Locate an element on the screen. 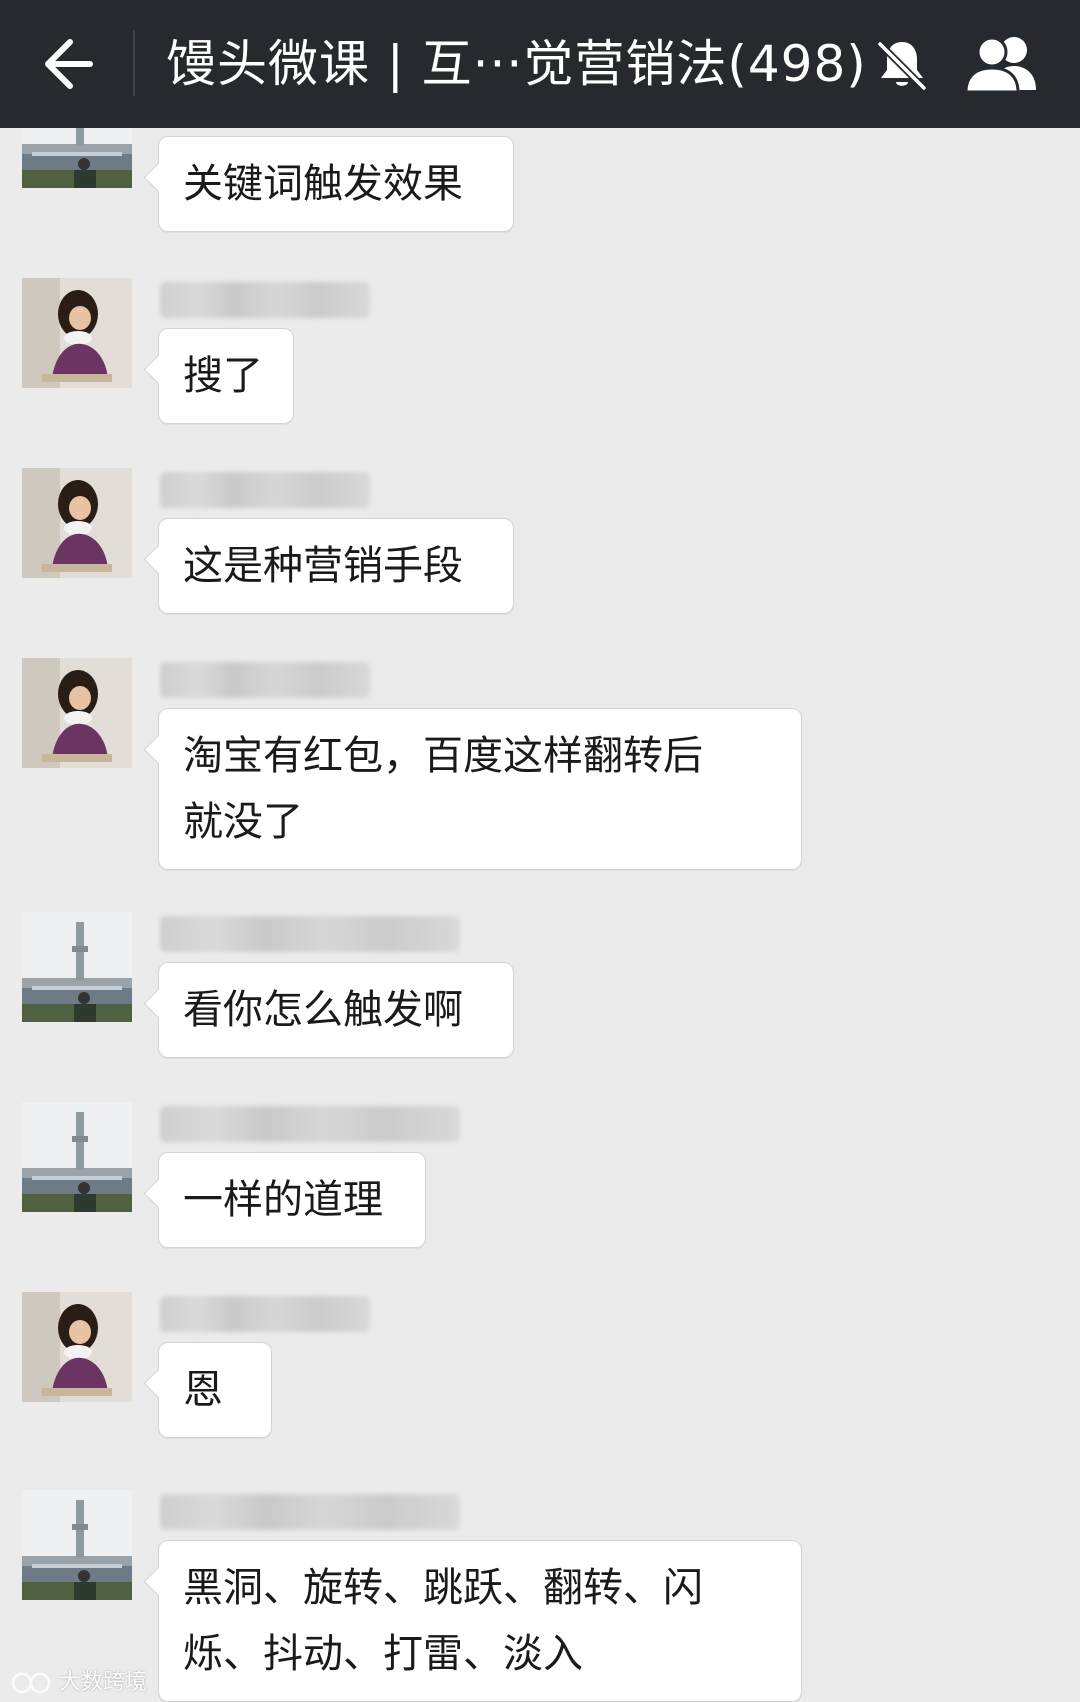 The height and width of the screenshot is (1702, 1080). message-bubble: 一样的道理 is located at coordinates (292, 1200).